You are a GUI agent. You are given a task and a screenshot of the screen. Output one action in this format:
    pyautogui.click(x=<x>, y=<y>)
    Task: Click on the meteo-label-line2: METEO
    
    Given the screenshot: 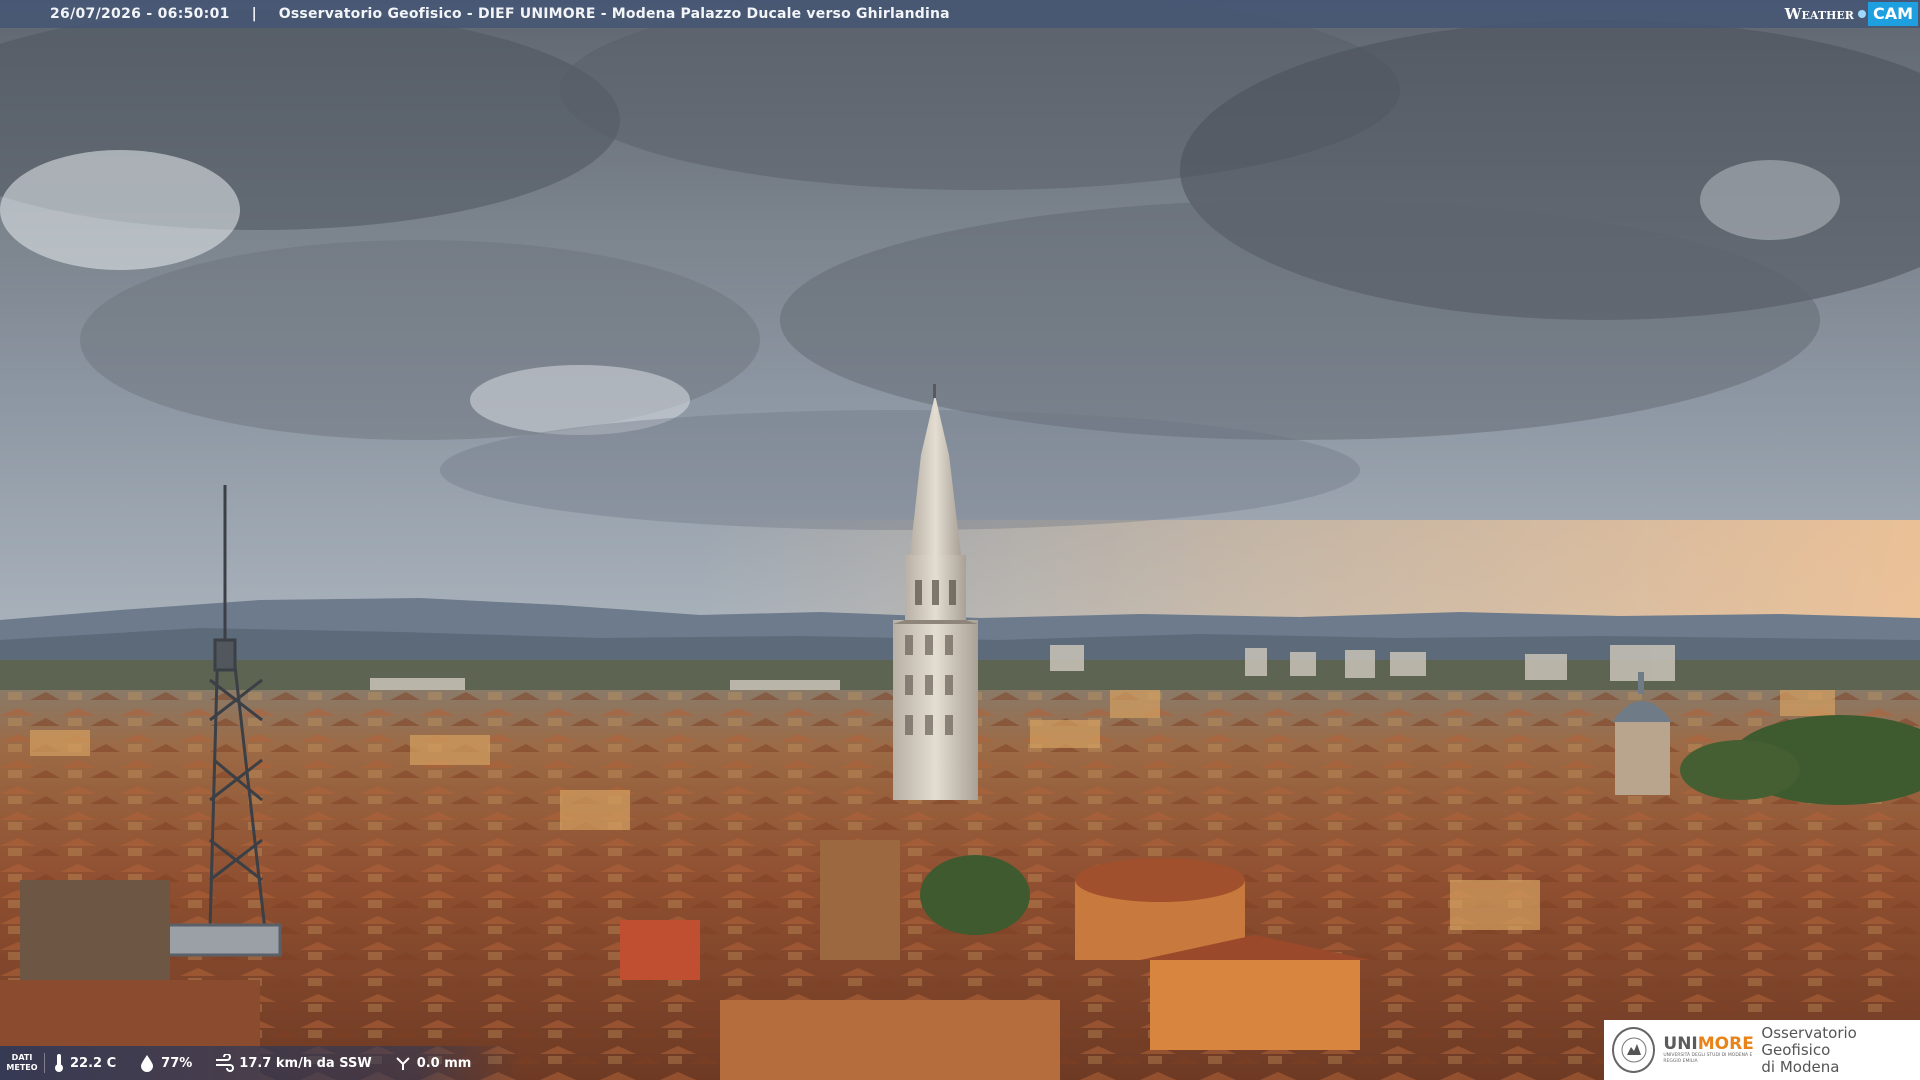 What is the action you would take?
    pyautogui.click(x=22, y=1067)
    